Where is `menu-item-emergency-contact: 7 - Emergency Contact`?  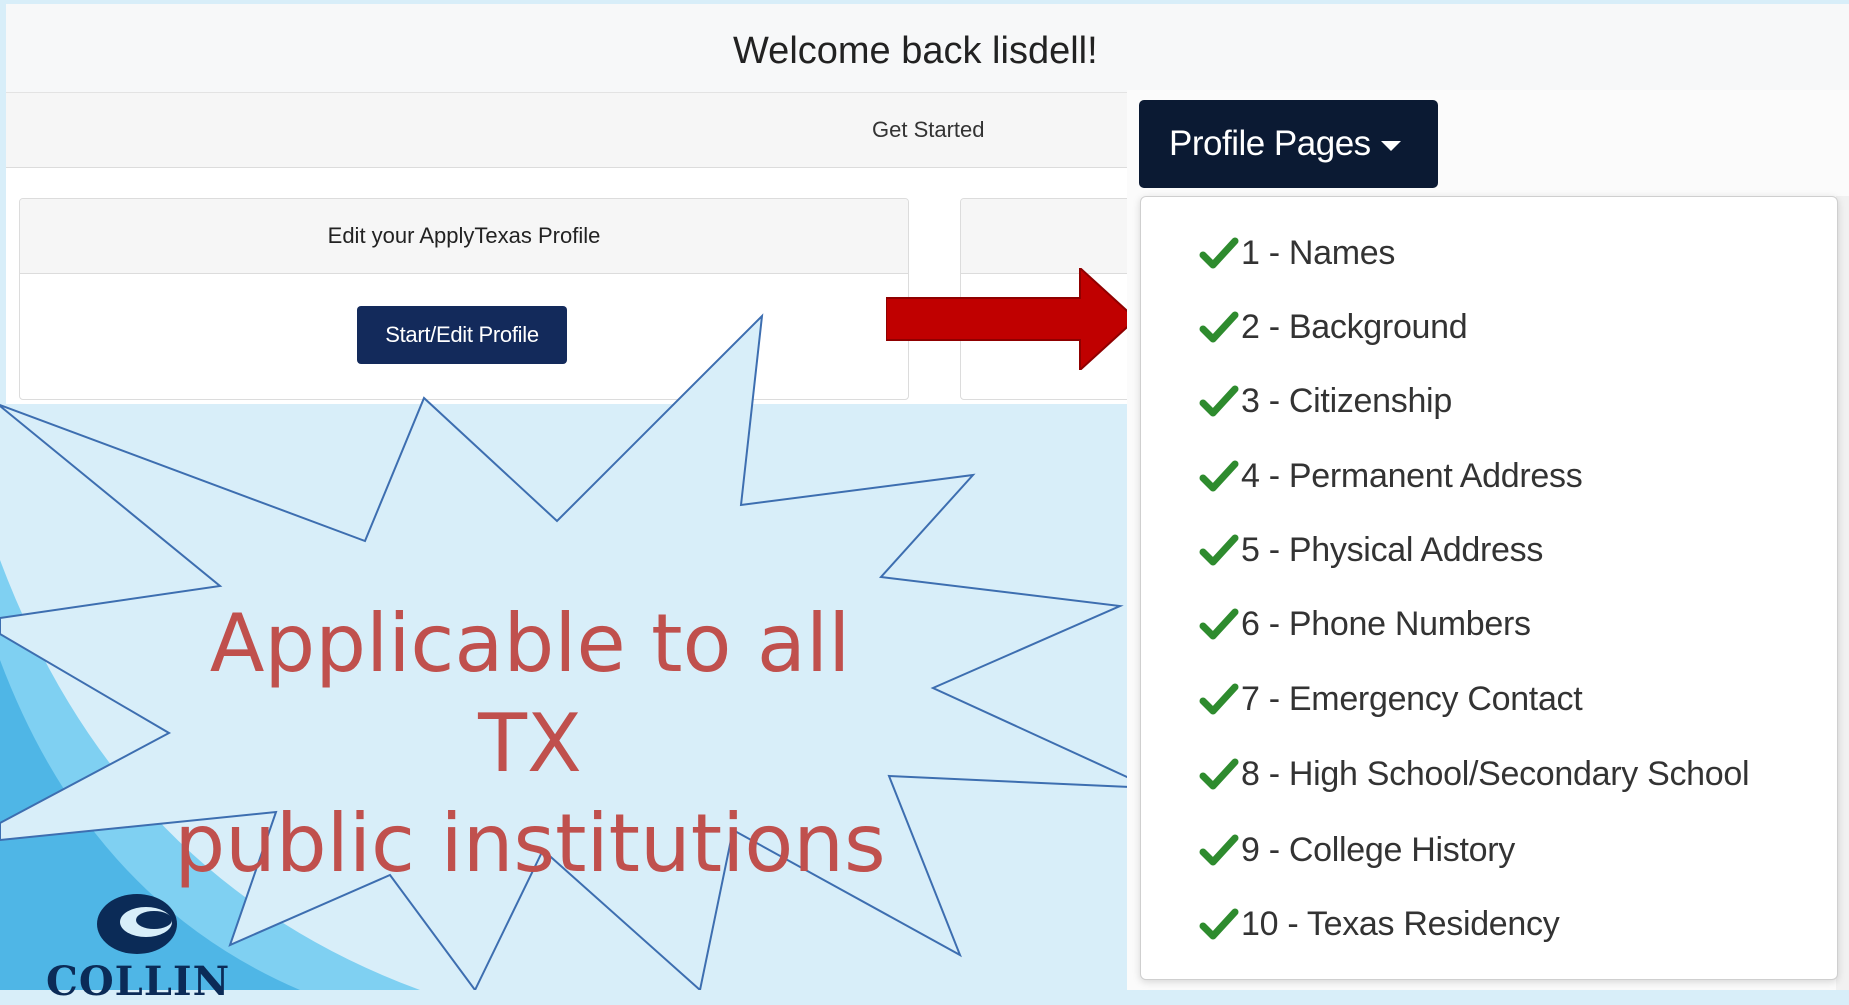
menu-item-emergency-contact: 7 - Emergency Contact is located at coordinates (1391, 699).